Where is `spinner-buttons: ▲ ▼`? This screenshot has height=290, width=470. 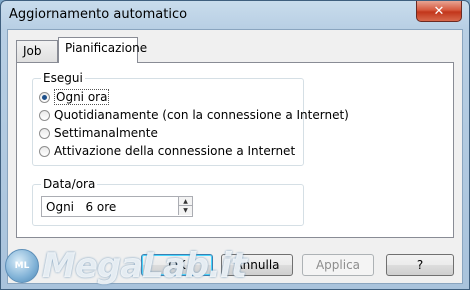 spinner-buttons: ▲ ▼ is located at coordinates (185, 206).